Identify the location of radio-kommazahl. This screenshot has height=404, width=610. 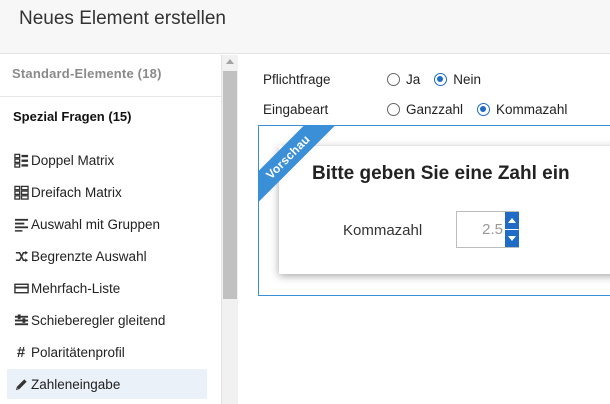
(484, 109).